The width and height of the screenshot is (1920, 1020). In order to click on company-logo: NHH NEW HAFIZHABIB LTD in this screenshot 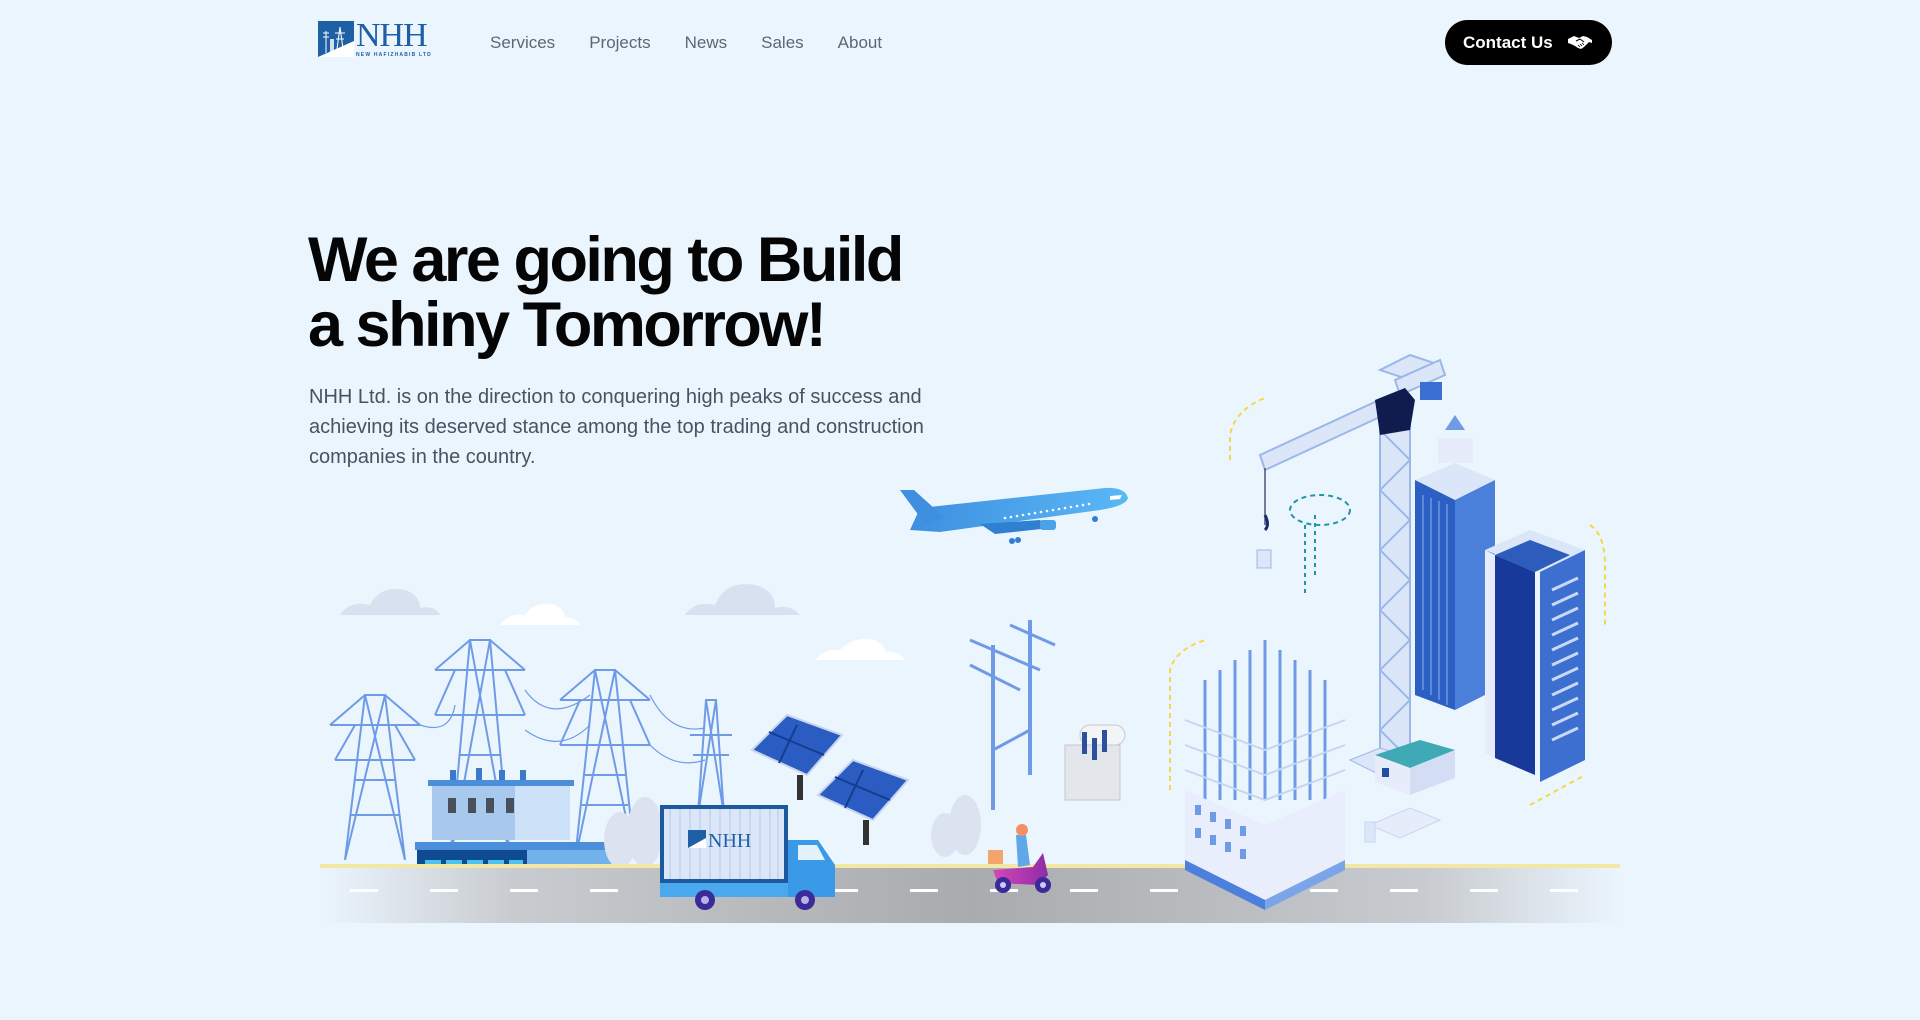, I will do `click(375, 37)`.